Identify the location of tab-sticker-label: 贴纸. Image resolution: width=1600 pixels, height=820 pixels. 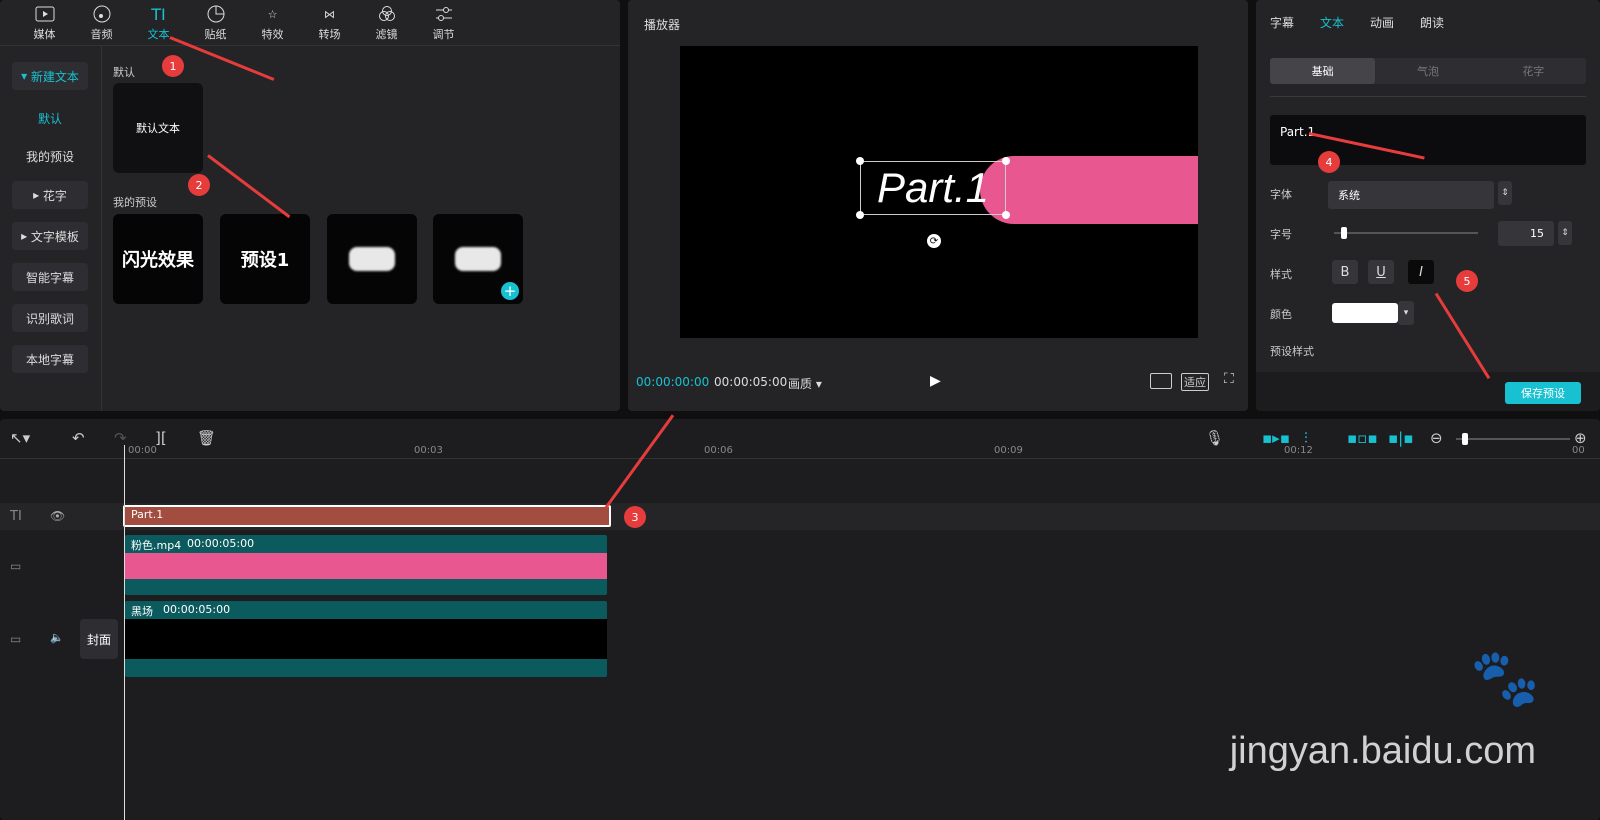
(215, 34).